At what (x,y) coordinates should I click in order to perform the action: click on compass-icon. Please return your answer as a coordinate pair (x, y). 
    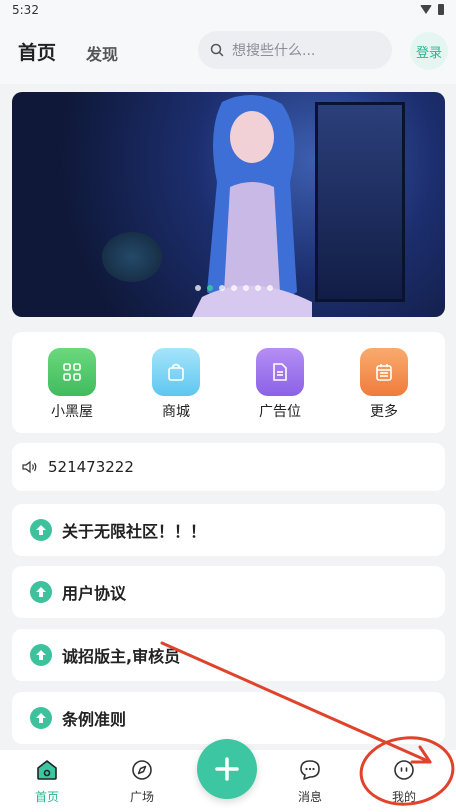
    Looking at the image, I should click on (142, 770).